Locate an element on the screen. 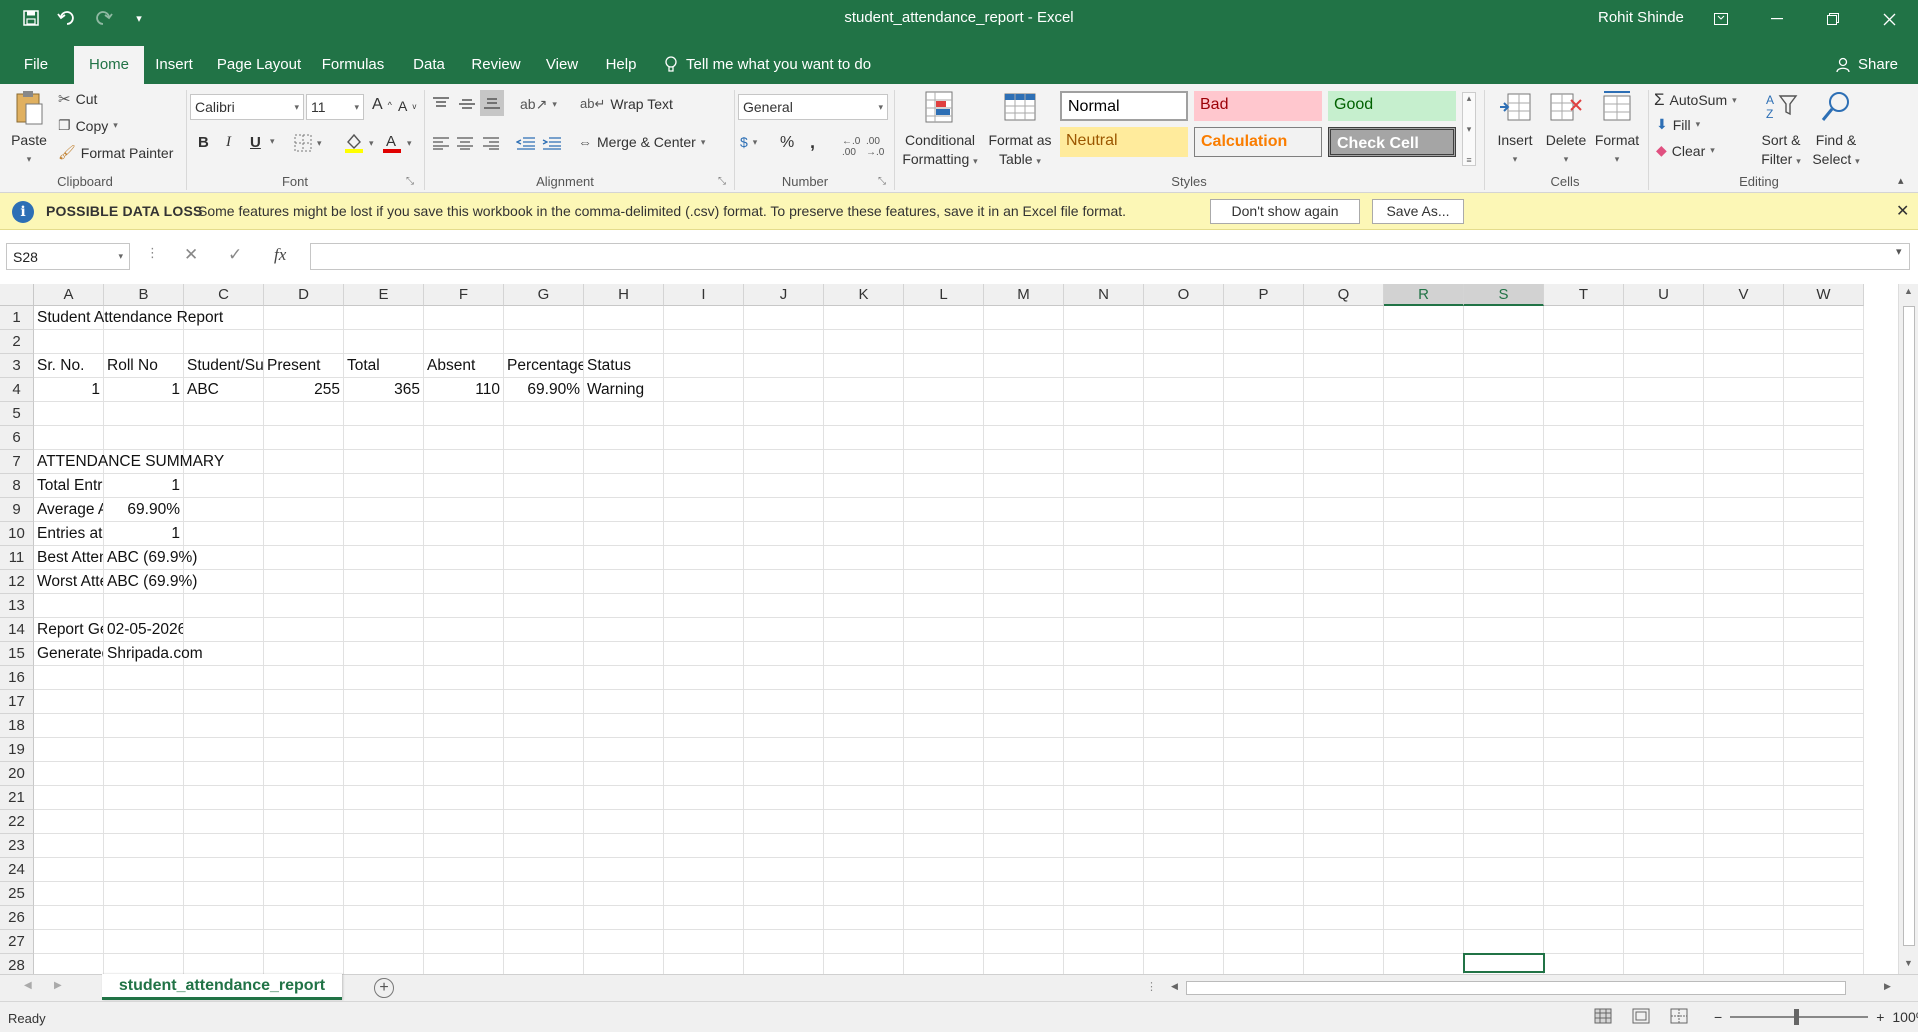 This screenshot has height=1032, width=1918. cell-r26 is located at coordinates (1424, 918).